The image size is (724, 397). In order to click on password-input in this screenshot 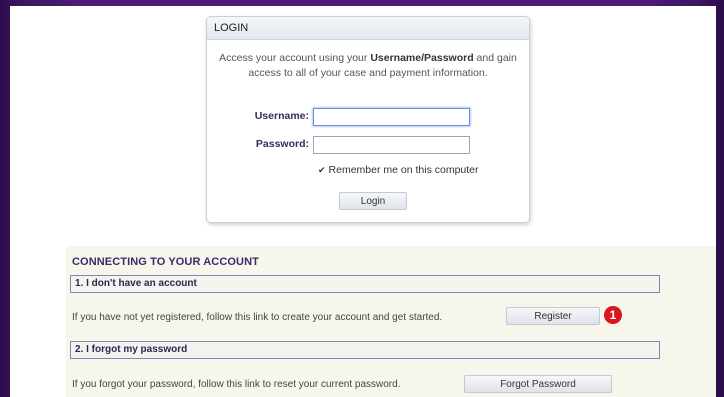, I will do `click(391, 145)`.